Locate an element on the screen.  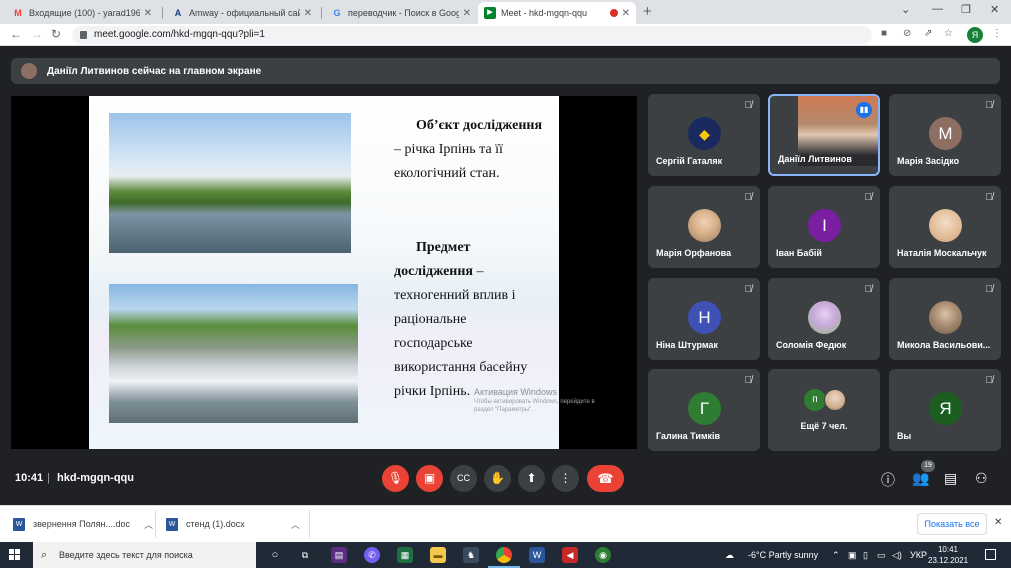
avatar is located at coordinates (945, 317).